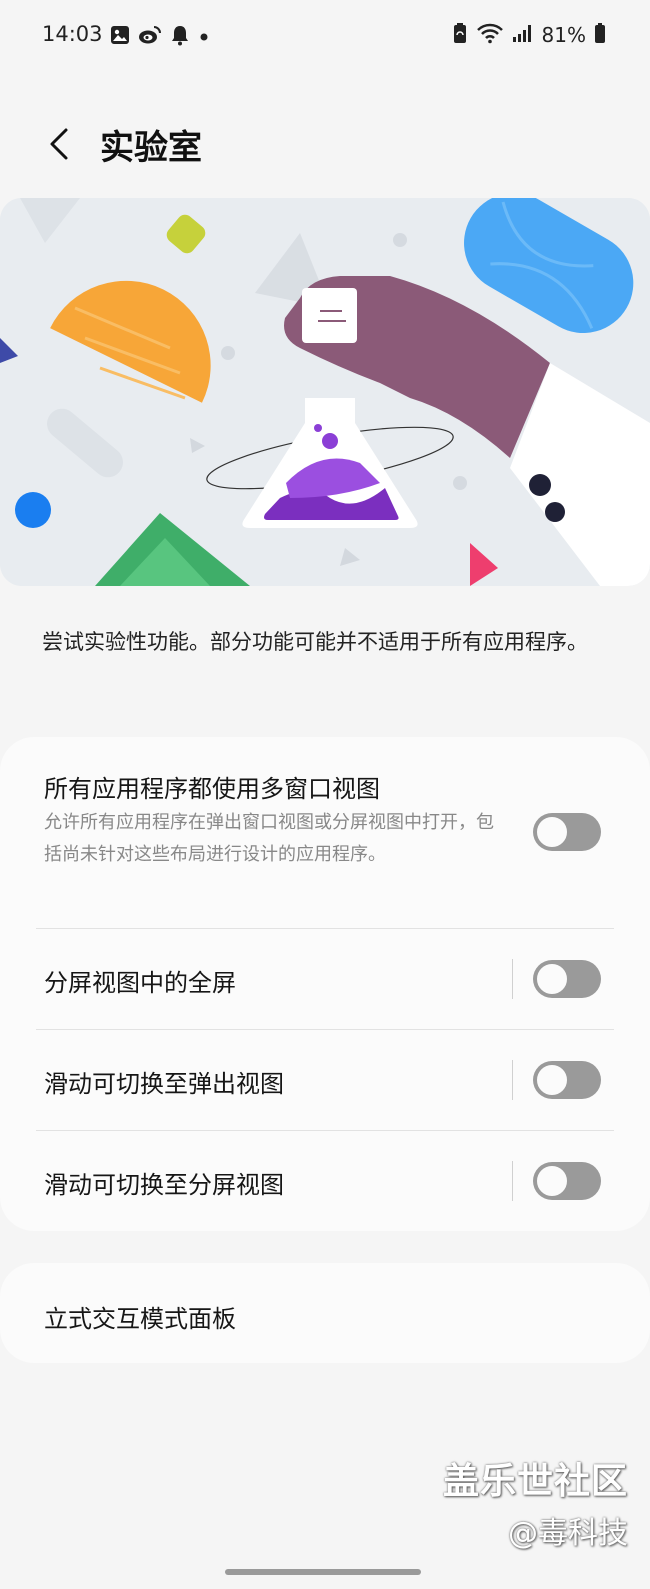 The width and height of the screenshot is (650, 1589). Describe the element at coordinates (535, 1481) in the screenshot. I see `watermark-title: 盖乐世社区` at that location.